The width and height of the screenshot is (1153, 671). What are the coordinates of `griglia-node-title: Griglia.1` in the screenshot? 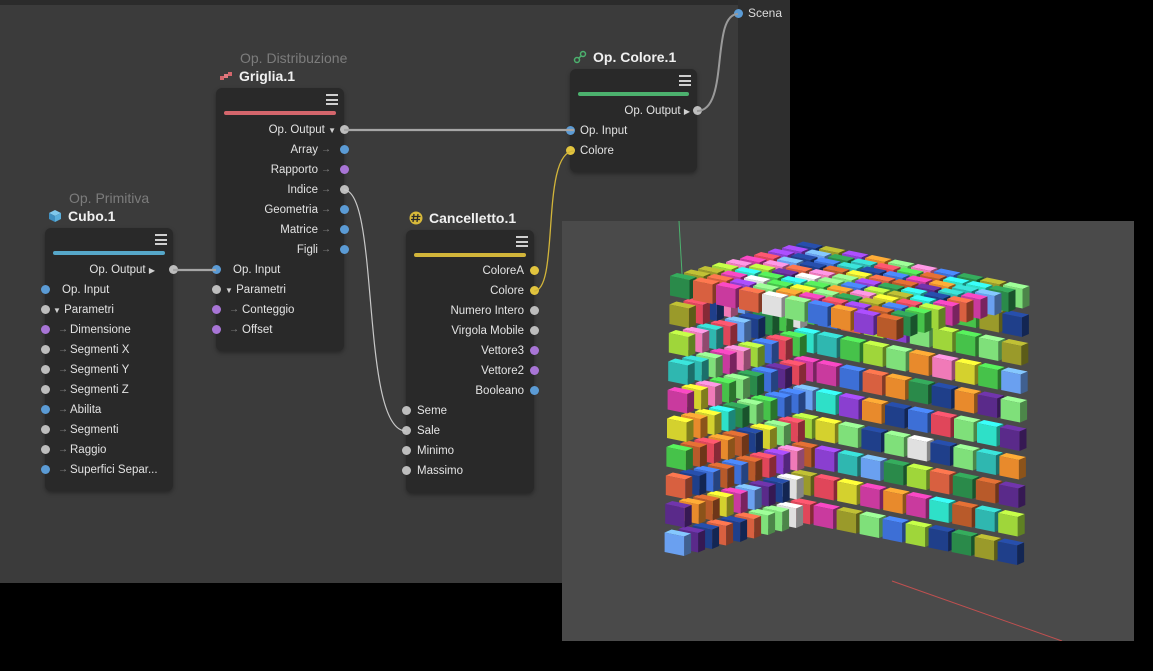 It's located at (257, 76).